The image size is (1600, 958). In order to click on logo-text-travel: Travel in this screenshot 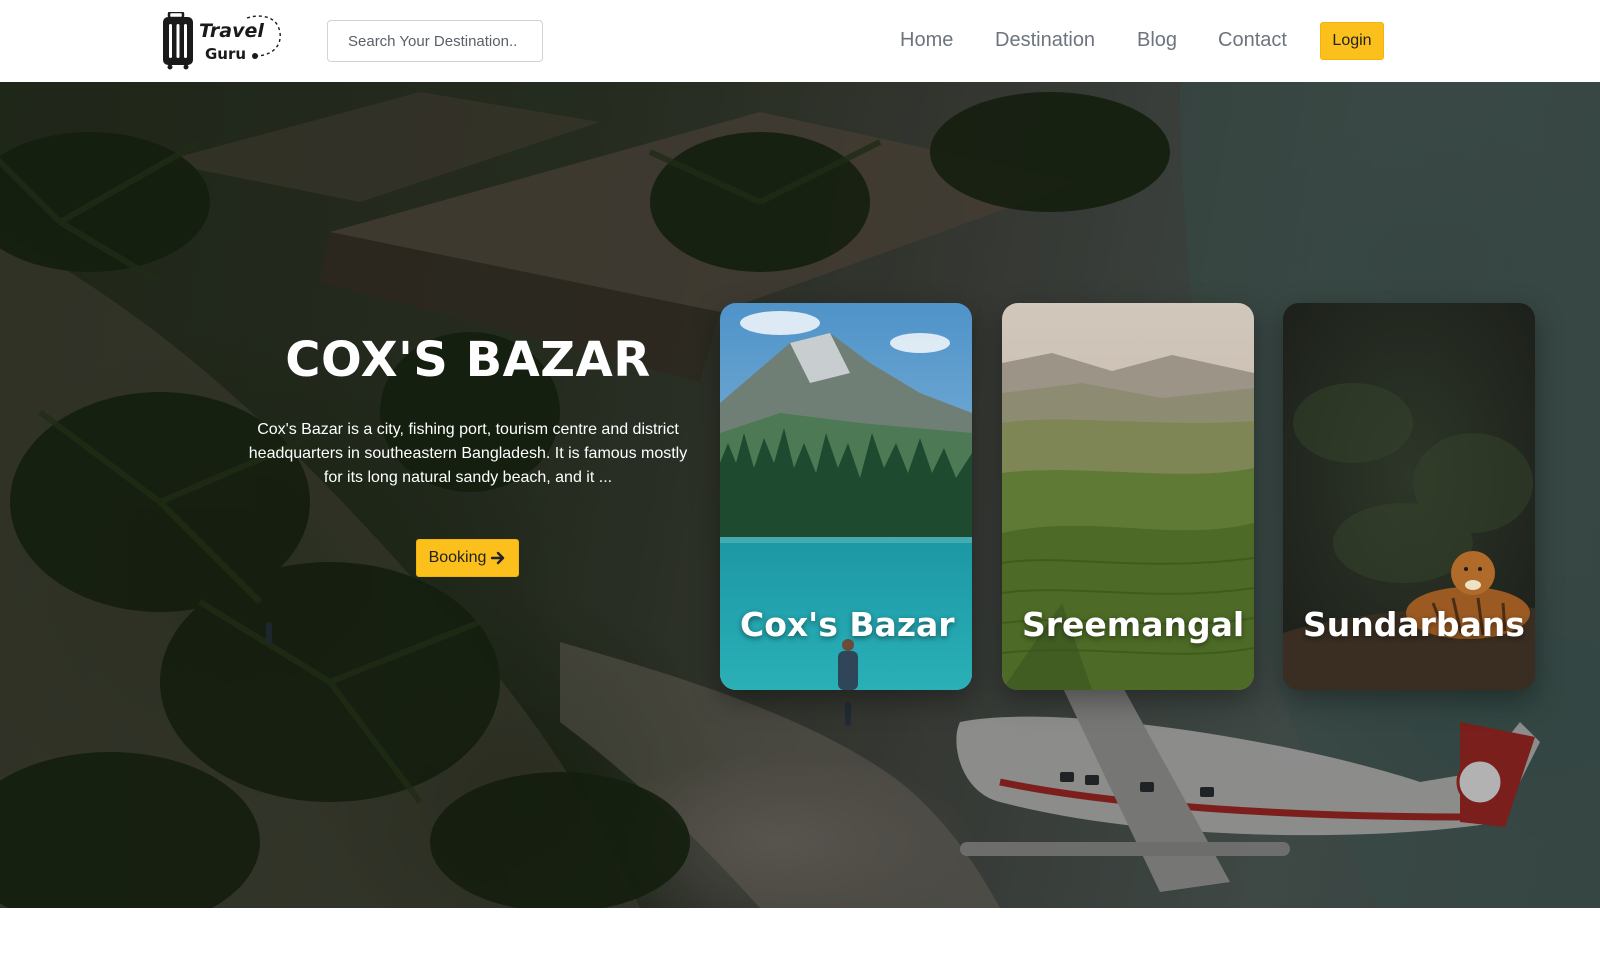, I will do `click(231, 31)`.